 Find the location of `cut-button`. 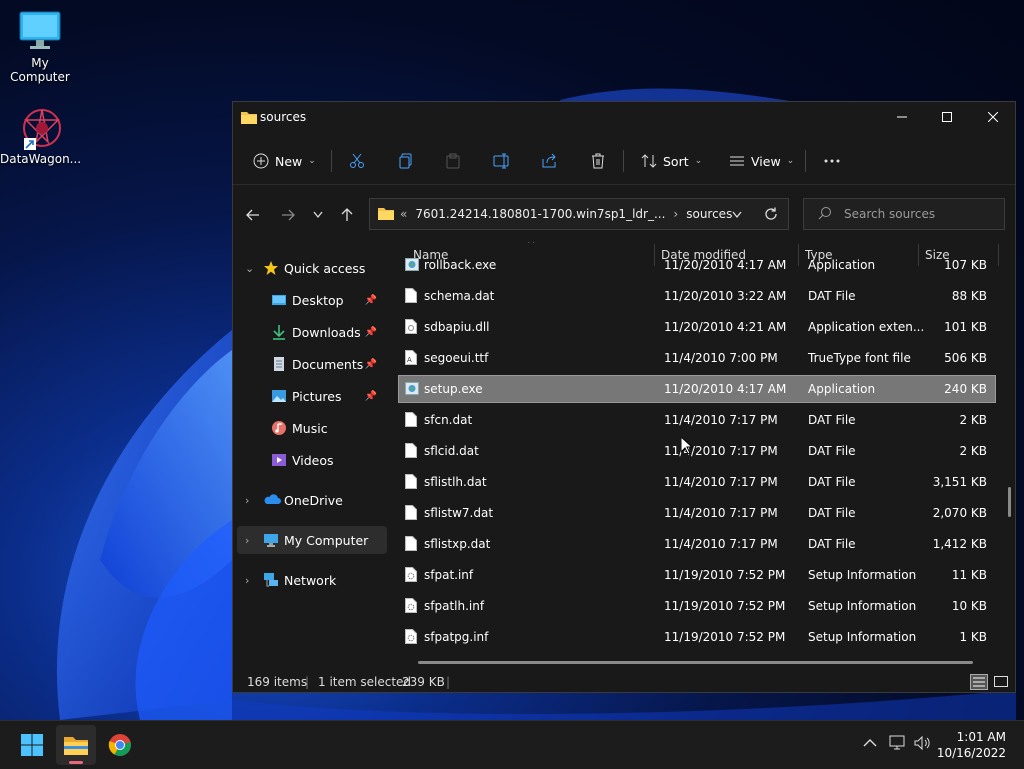

cut-button is located at coordinates (357, 161).